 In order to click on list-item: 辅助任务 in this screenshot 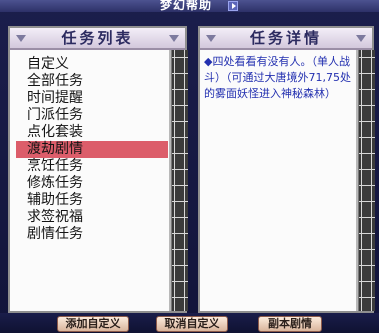, I will do `click(92, 200)`.